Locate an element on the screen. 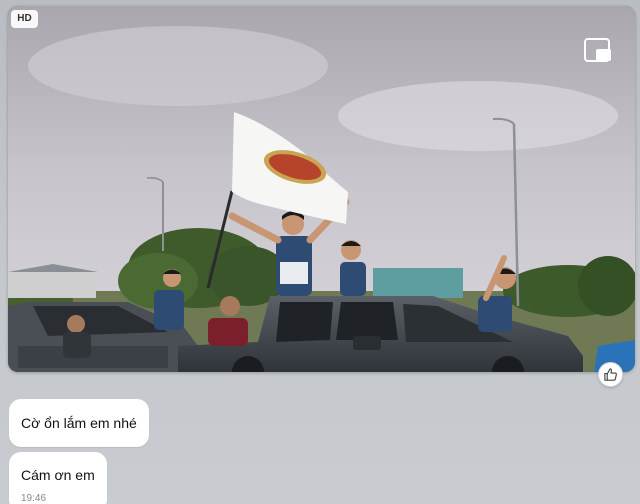 This screenshot has height=504, width=640. message-bubble: Cờ ổn lắm em nhé is located at coordinates (79, 423).